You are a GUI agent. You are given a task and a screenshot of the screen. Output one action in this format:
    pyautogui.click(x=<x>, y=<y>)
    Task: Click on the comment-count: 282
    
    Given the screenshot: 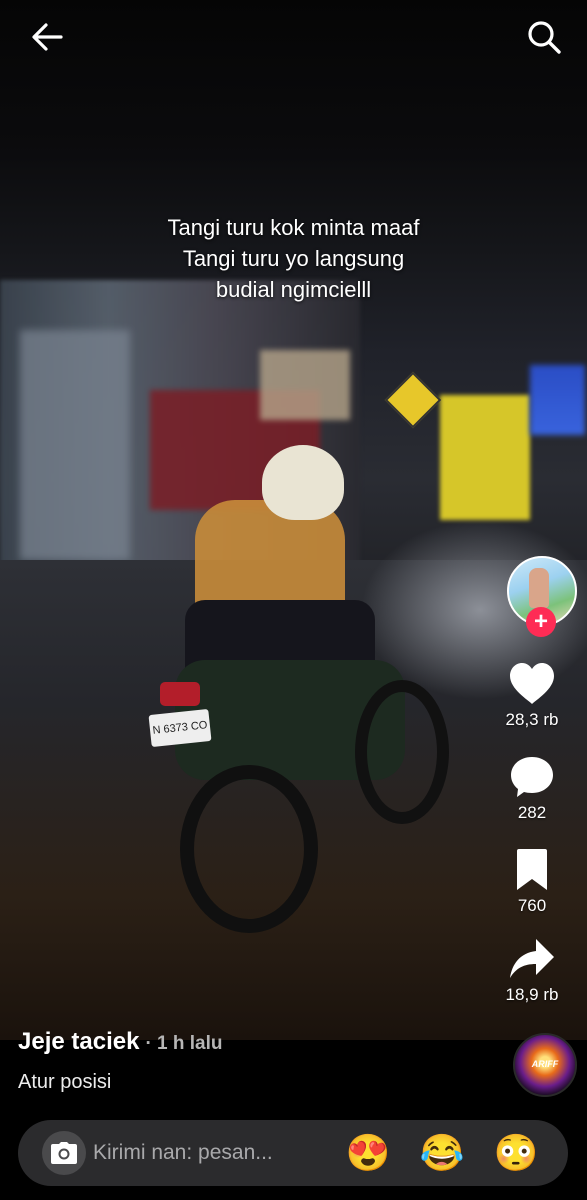 What is the action you would take?
    pyautogui.click(x=532, y=812)
    